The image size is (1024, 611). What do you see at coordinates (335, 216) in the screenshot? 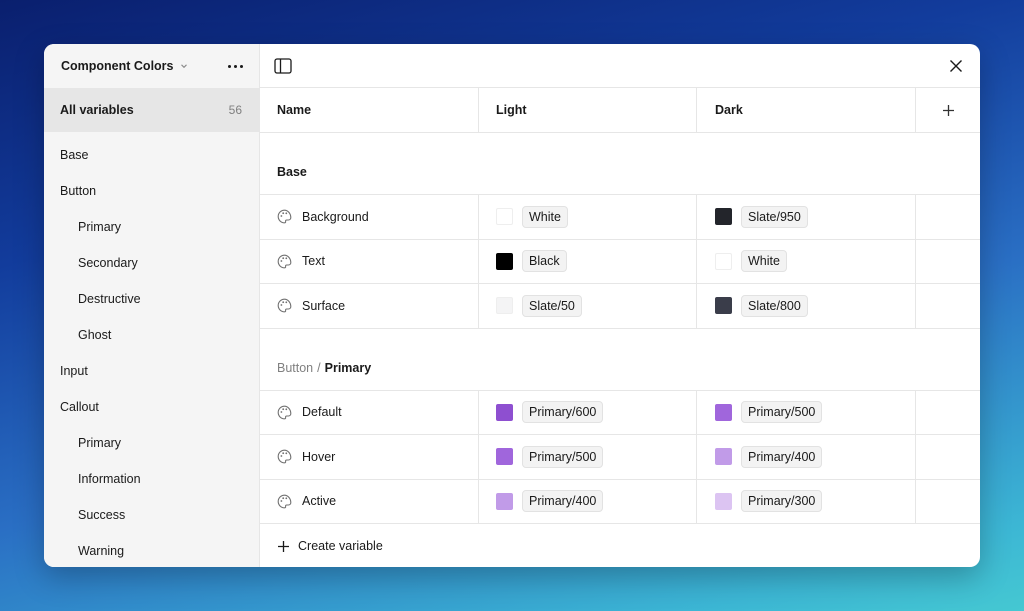
I see `variable-name: Background` at bounding box center [335, 216].